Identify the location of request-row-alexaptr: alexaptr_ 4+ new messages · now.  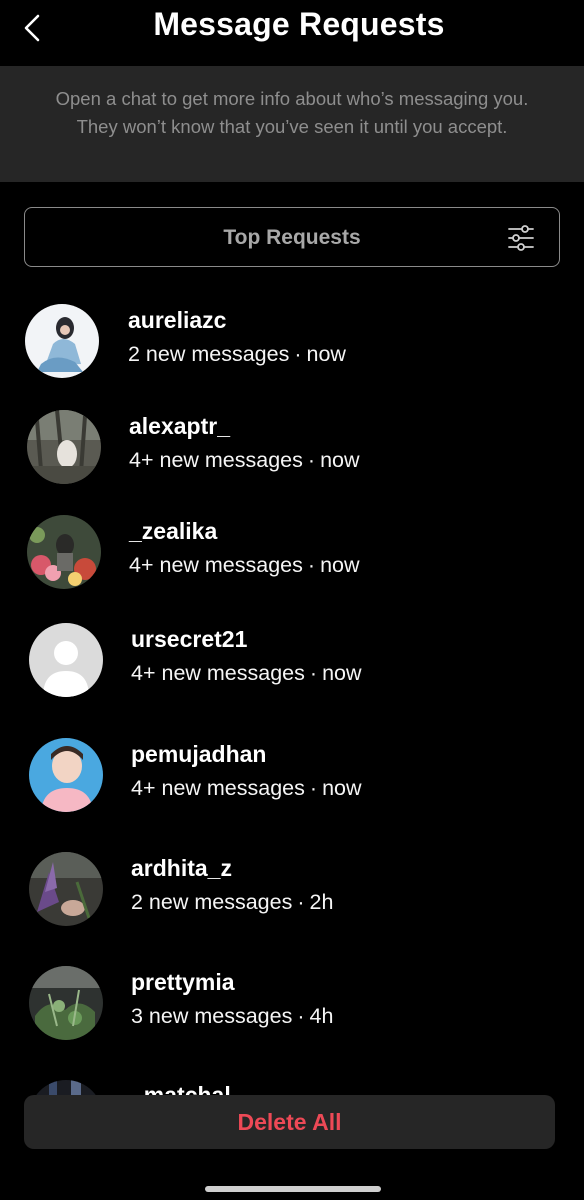
(292, 460).